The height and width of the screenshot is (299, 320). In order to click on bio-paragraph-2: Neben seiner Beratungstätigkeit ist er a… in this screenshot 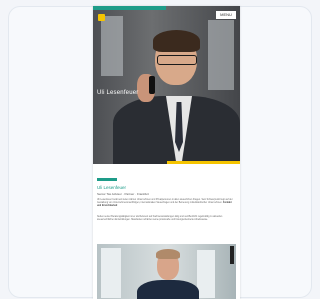, I will do `click(160, 218)`.